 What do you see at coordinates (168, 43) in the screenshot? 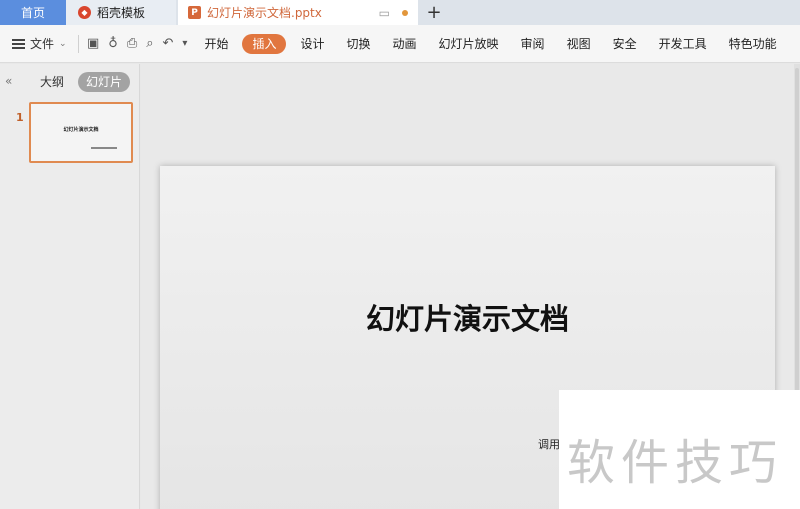
I see `undo-icon: ↶` at bounding box center [168, 43].